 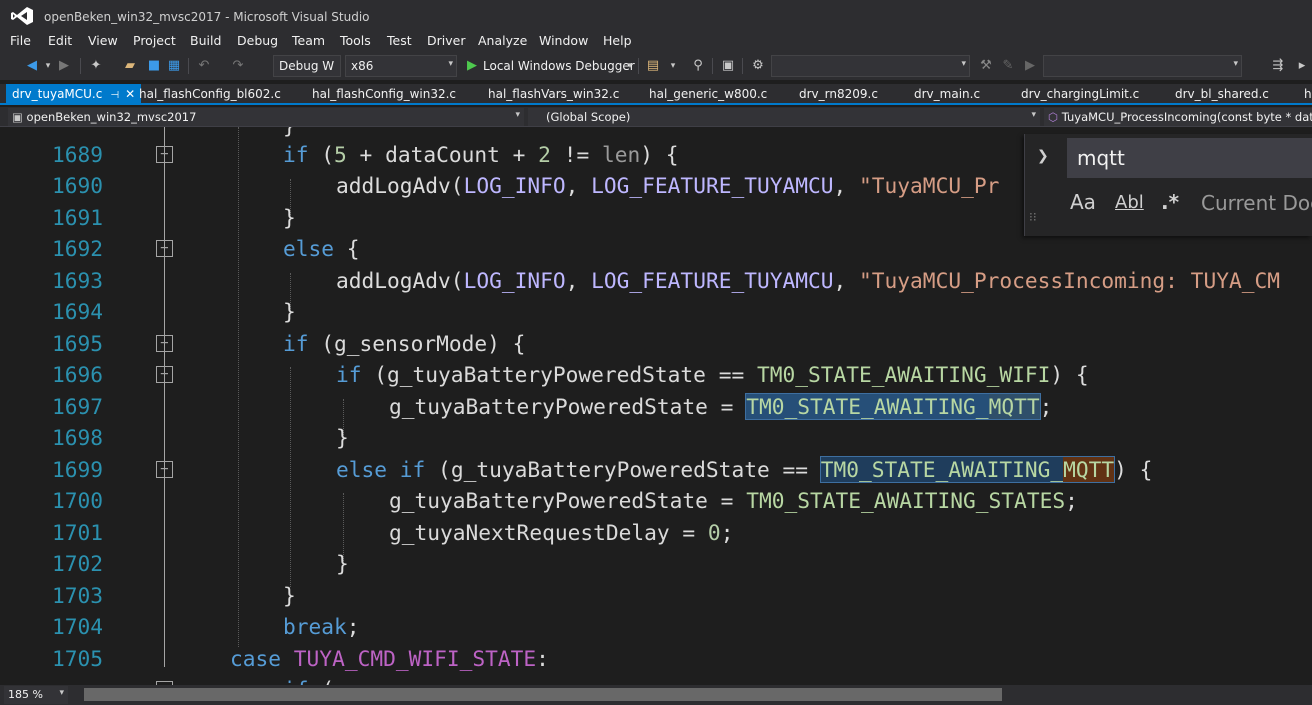 What do you see at coordinates (103, 40) in the screenshot?
I see `menu-view: View` at bounding box center [103, 40].